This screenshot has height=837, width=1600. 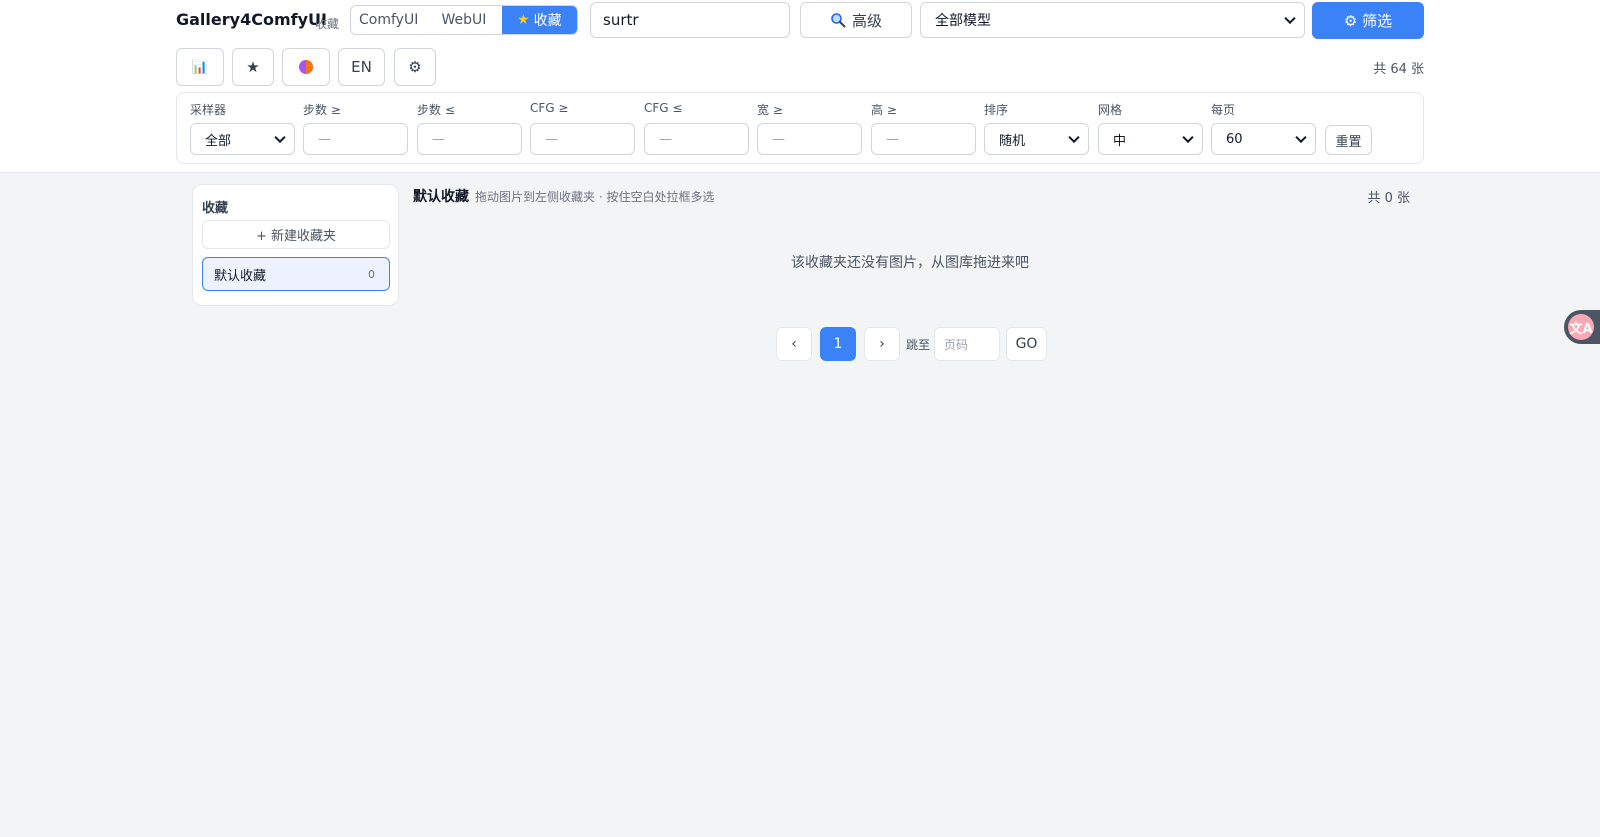 I want to click on steps-max-filter: 步数 ≤ —, so click(x=469, y=128).